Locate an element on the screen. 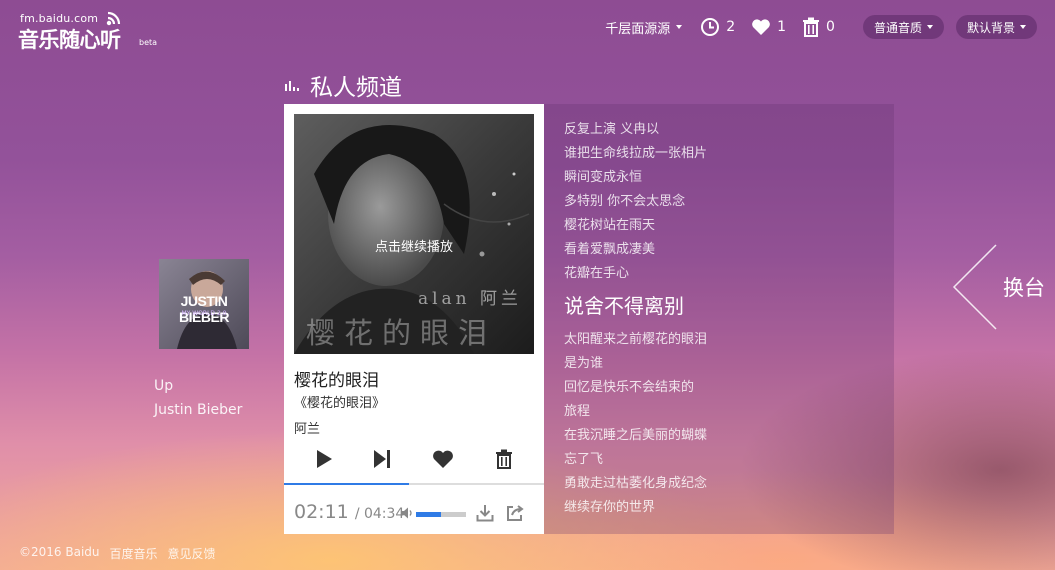 The image size is (1055, 570). current-lyric-line: 说舍不得离别 is located at coordinates (624, 306).